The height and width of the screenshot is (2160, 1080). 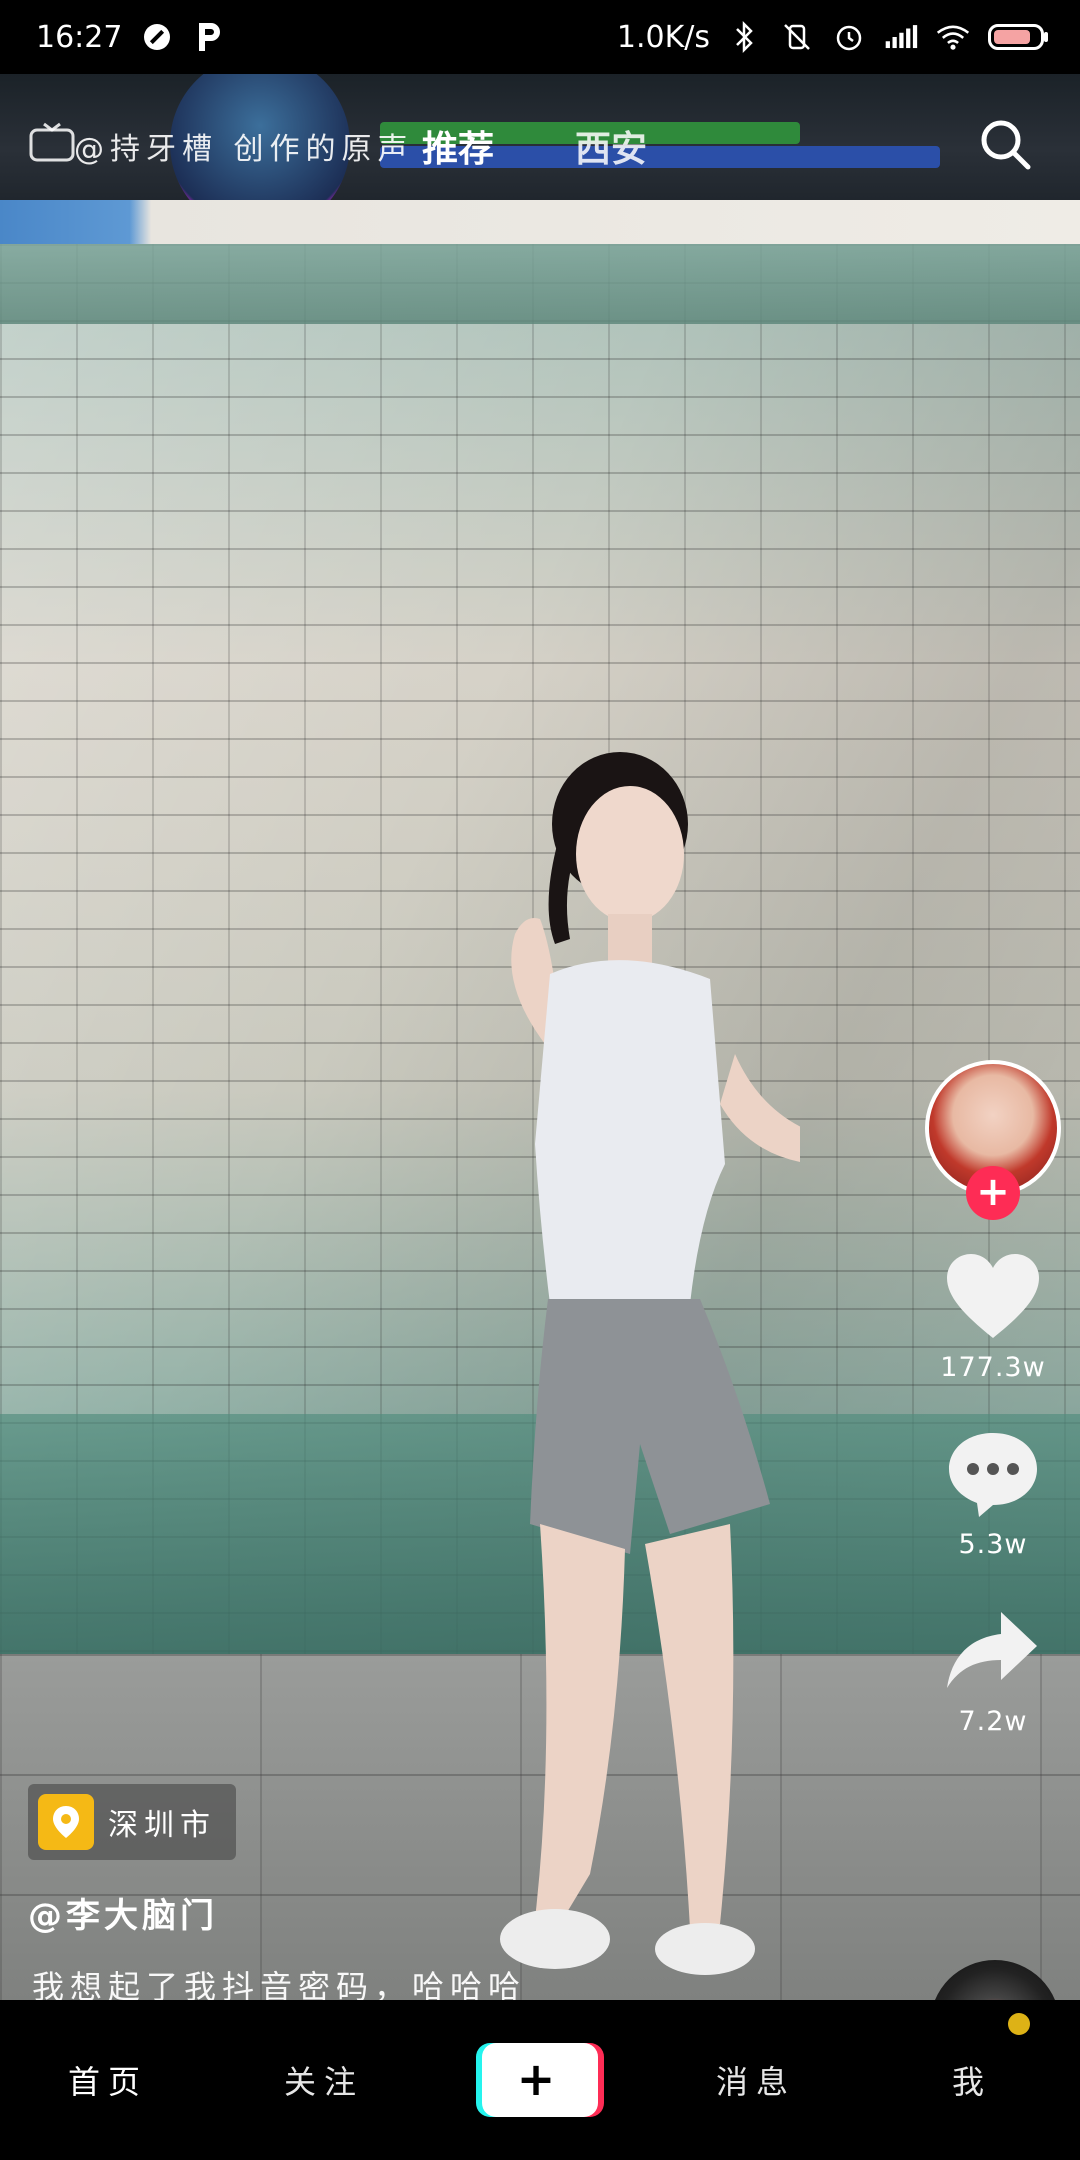 I want to click on nav-create: +, so click(x=540, y=2080).